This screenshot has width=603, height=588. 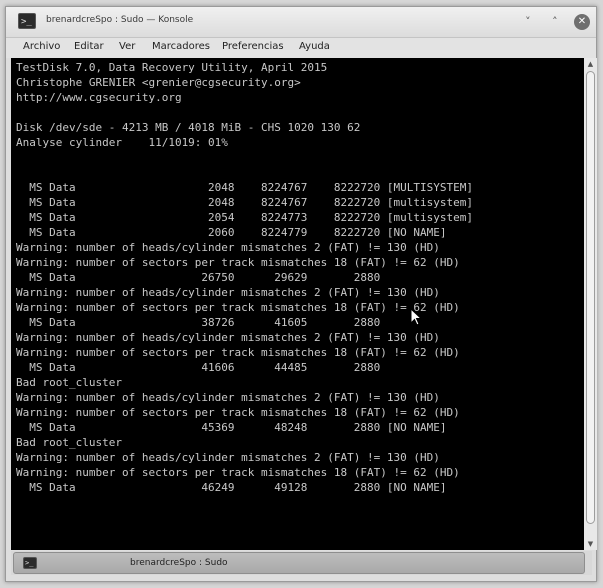 I want to click on terminal-line: MS Data 45369 48248 2880 [NO NAME], so click(x=231, y=427).